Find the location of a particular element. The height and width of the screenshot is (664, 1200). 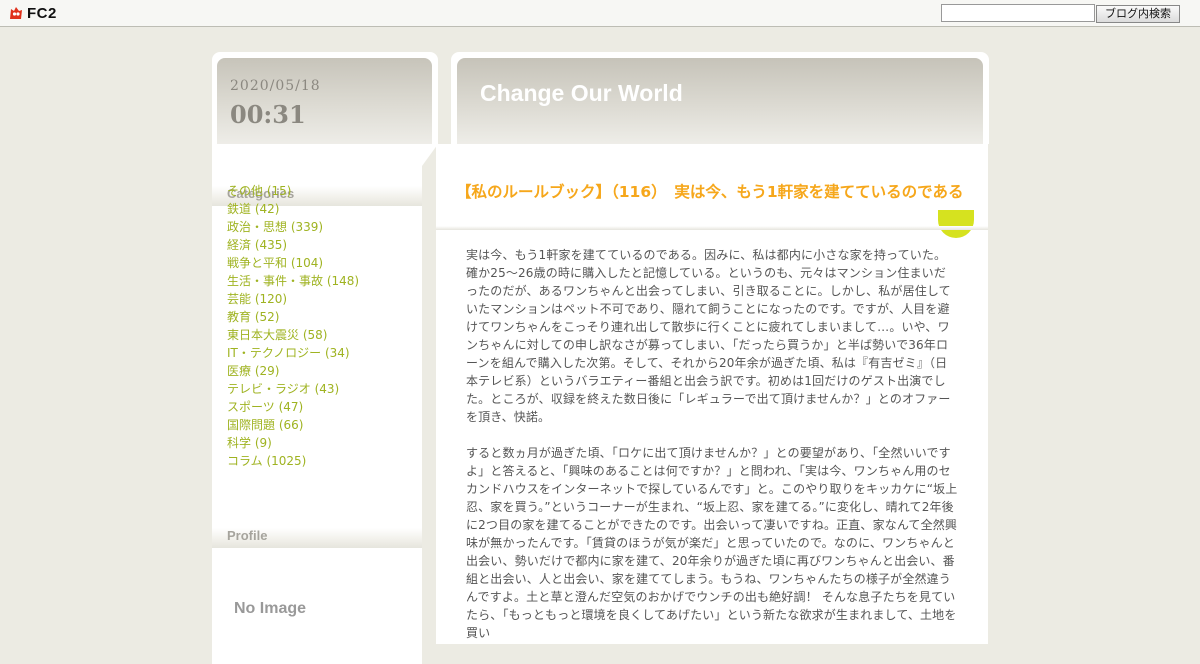

entry-title-divider is located at coordinates (712, 228).